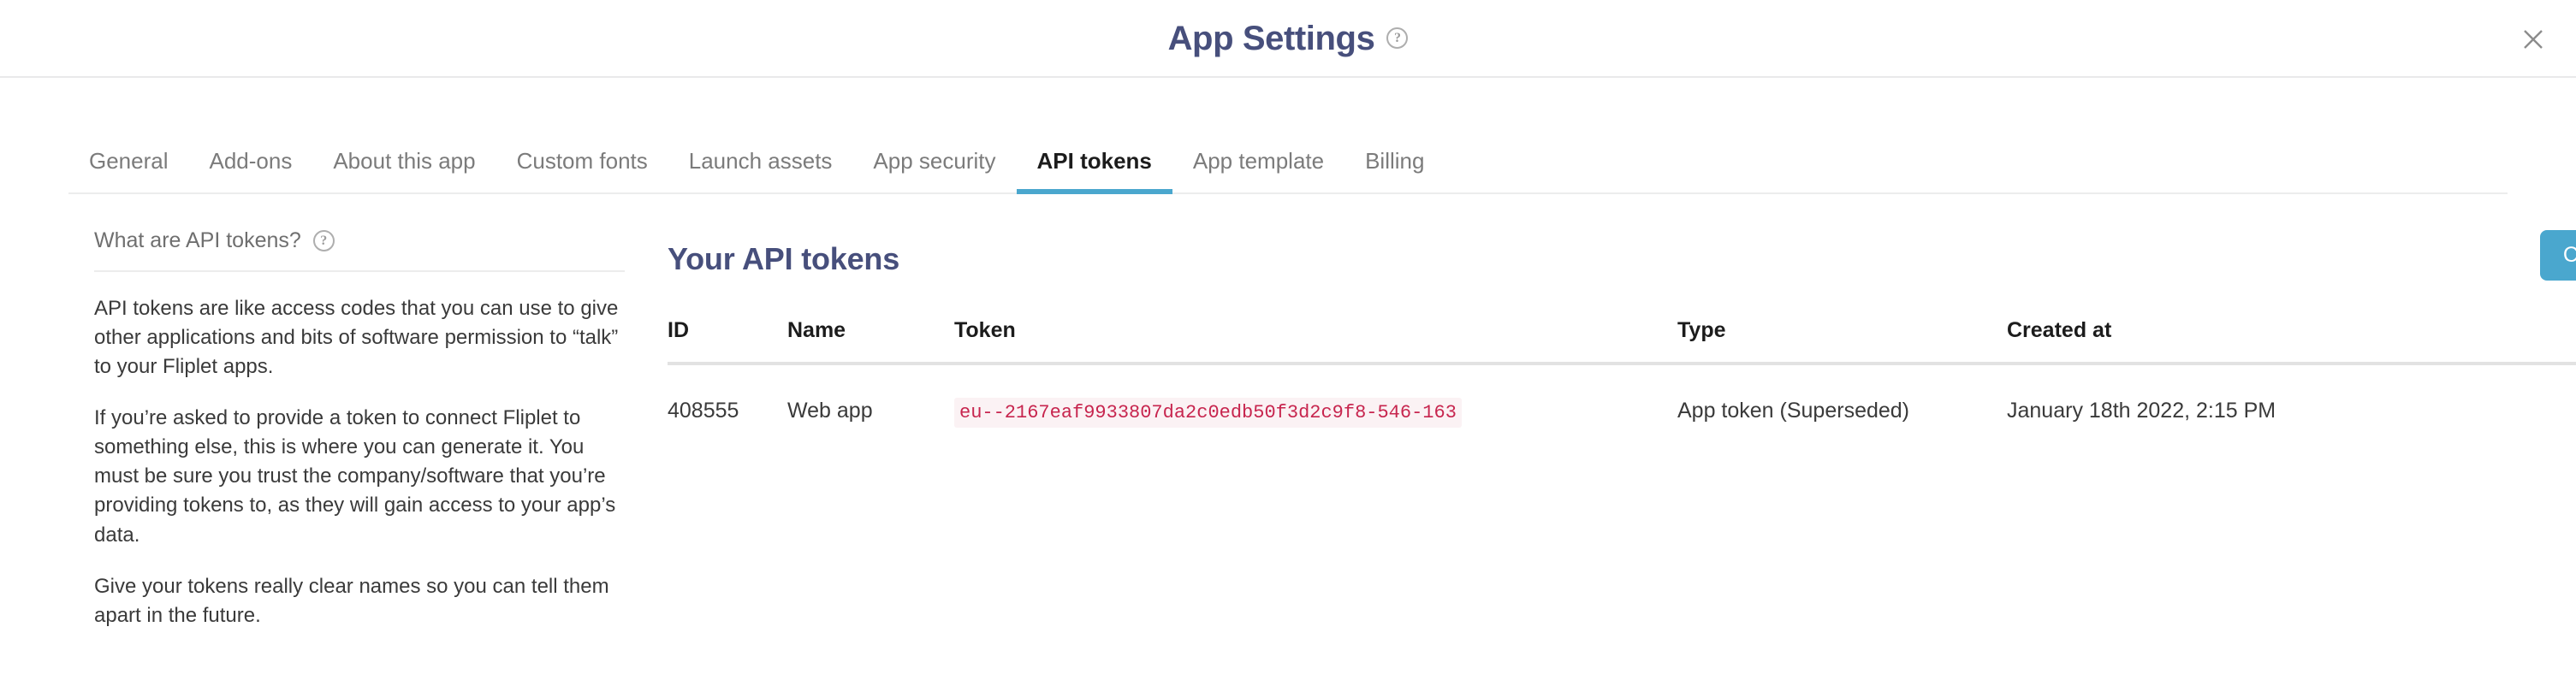 The image size is (2576, 686). Describe the element at coordinates (2141, 411) in the screenshot. I see `cell-created-at: January 18th 2022, 2:15 PM` at that location.